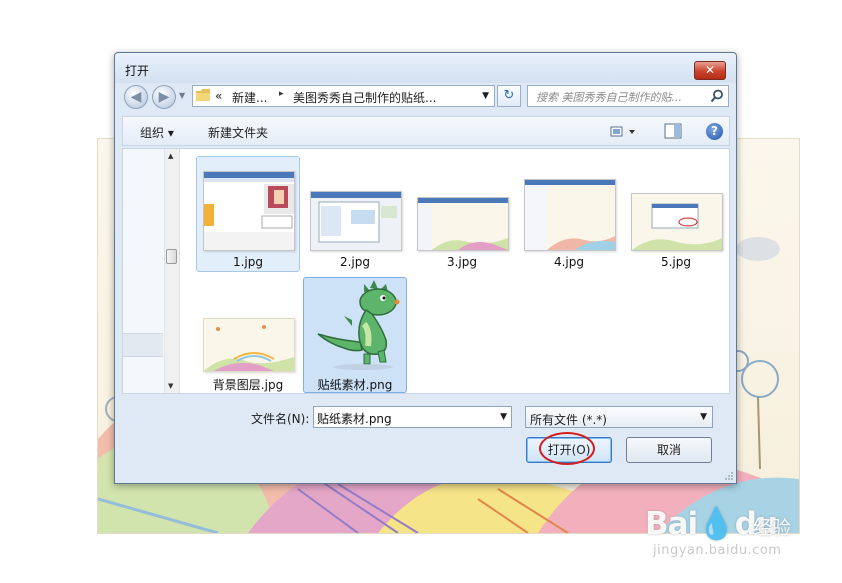 The width and height of the screenshot is (842, 583). I want to click on file-type-dropdown-icon: ▼, so click(703, 417).